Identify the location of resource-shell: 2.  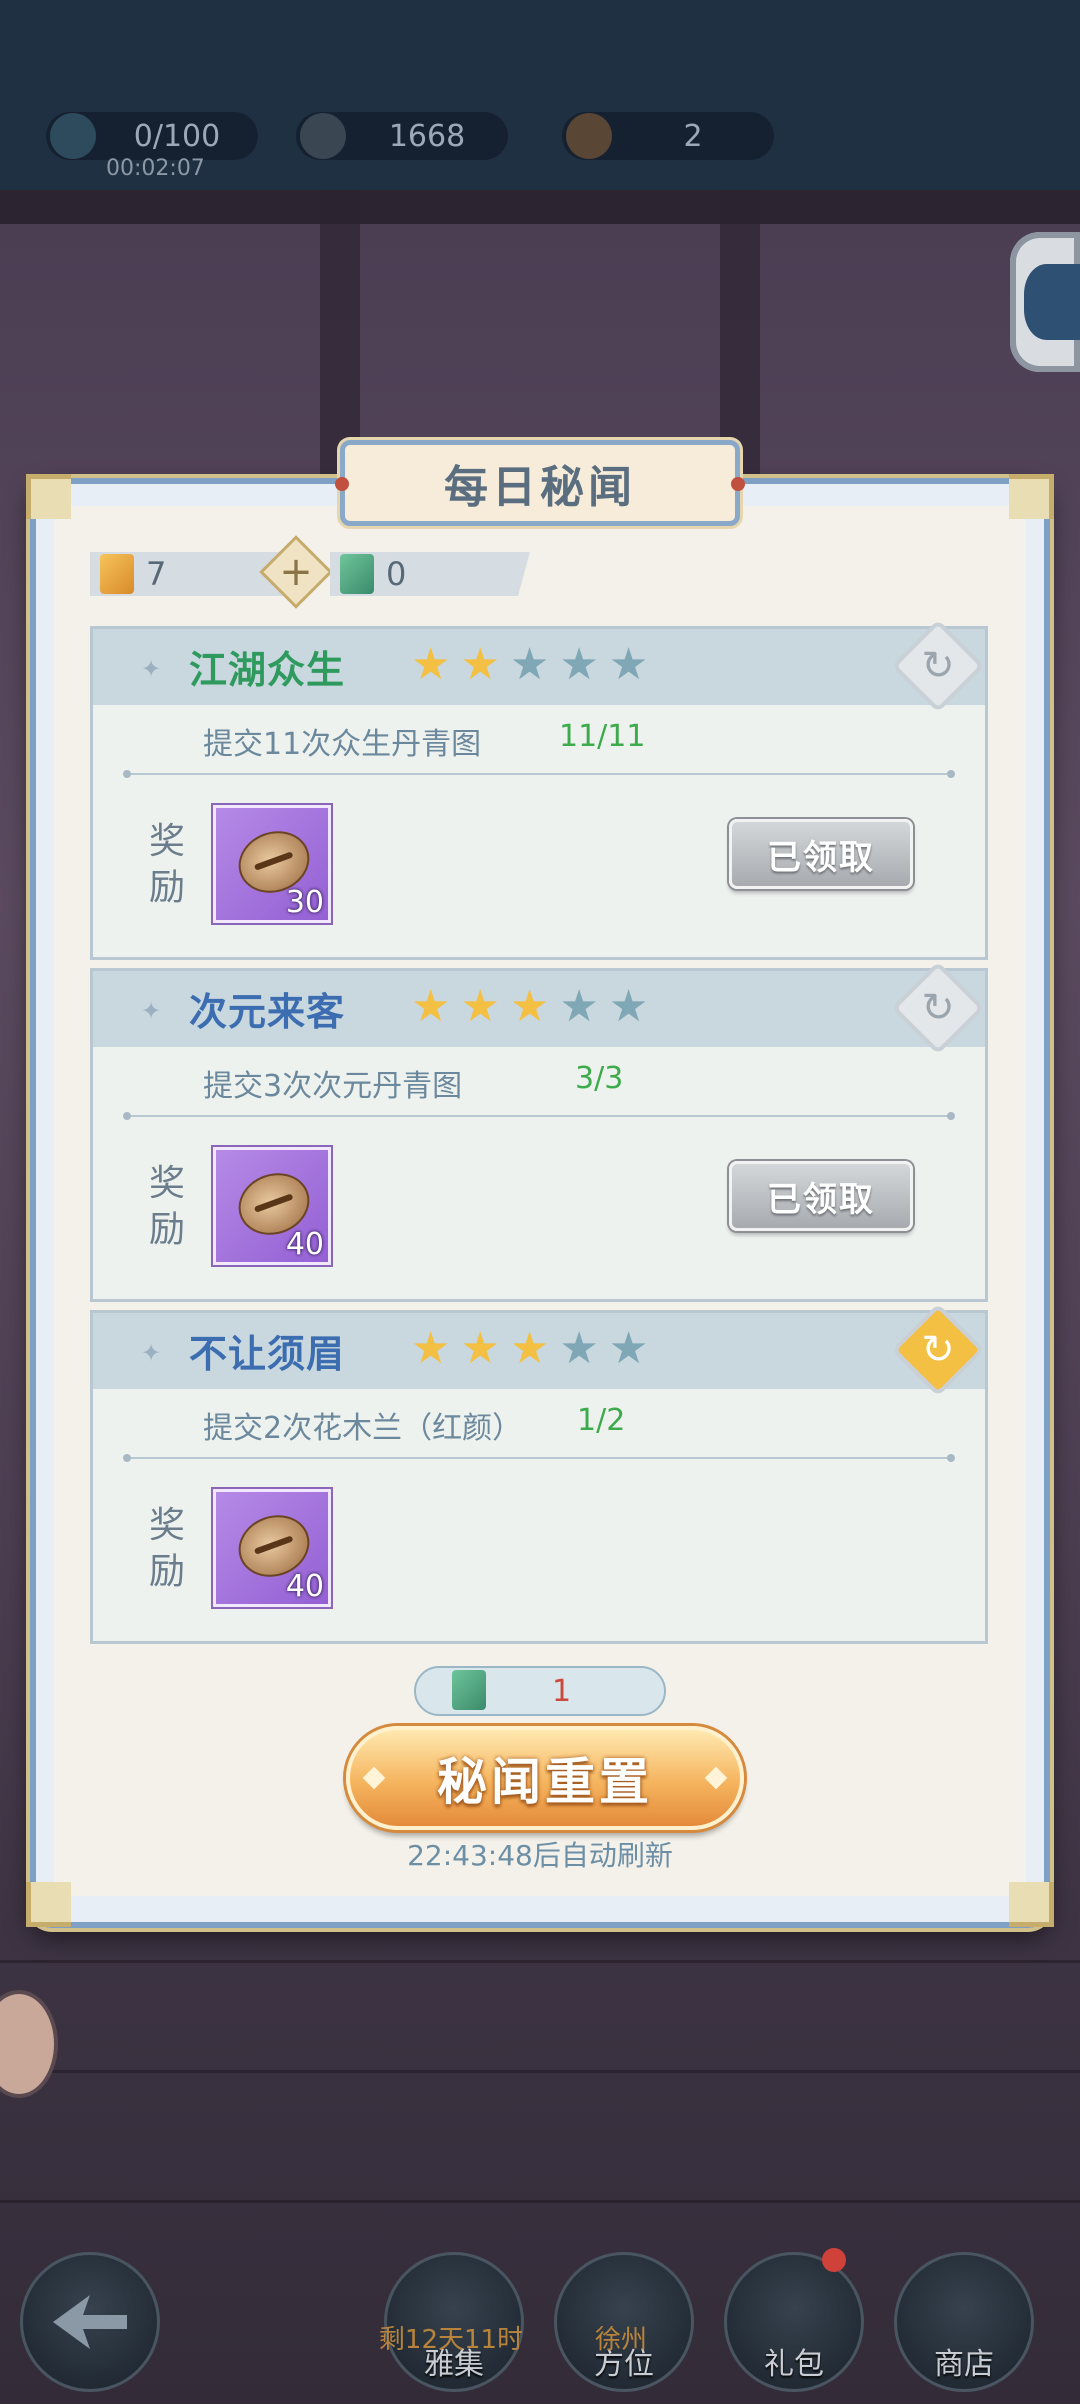
(668, 136).